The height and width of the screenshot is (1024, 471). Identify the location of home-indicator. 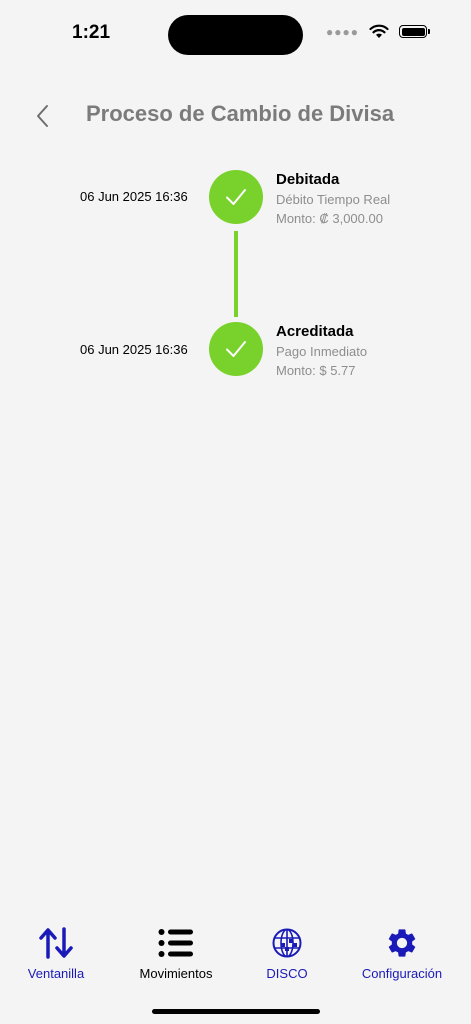
(236, 1011).